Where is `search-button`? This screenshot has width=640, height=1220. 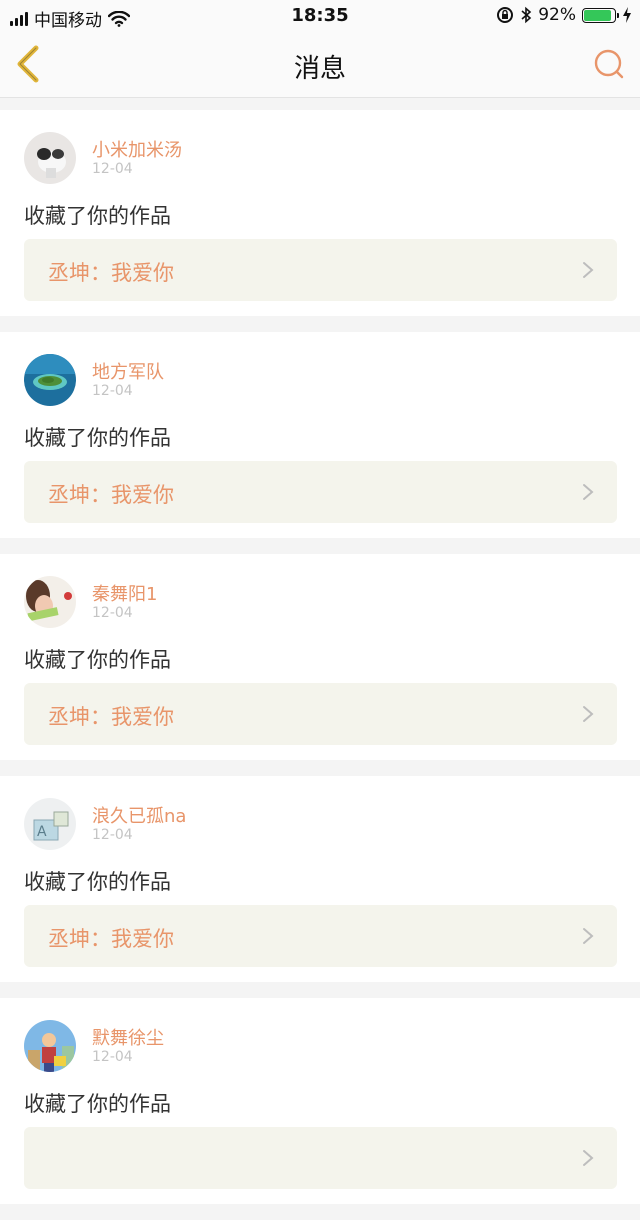
search-button is located at coordinates (610, 65).